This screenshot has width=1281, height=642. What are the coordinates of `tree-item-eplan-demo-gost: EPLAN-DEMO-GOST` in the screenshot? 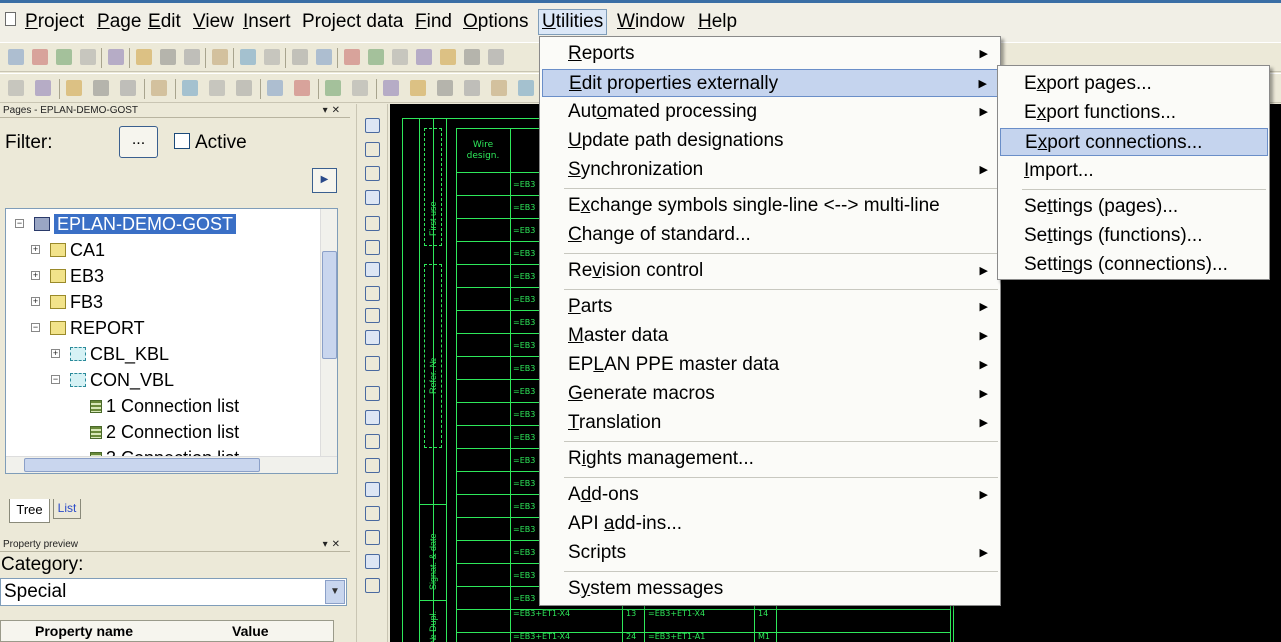 It's located at (135, 224).